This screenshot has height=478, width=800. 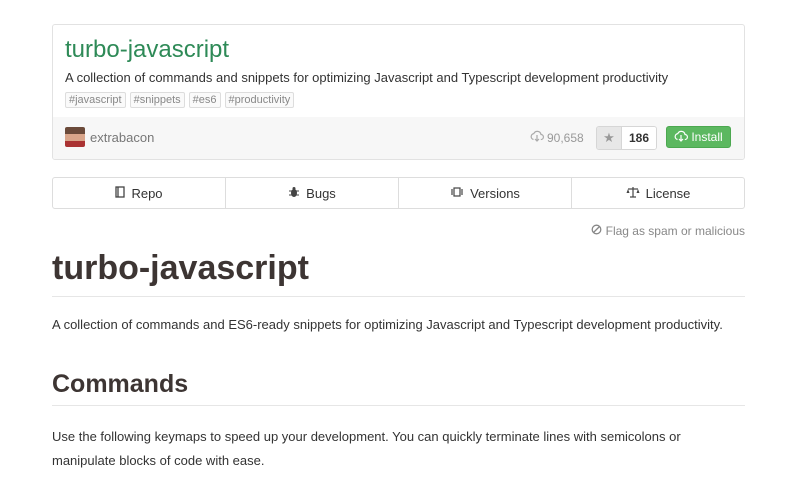 What do you see at coordinates (95, 100) in the screenshot?
I see `tag-javascript: #javascript` at bounding box center [95, 100].